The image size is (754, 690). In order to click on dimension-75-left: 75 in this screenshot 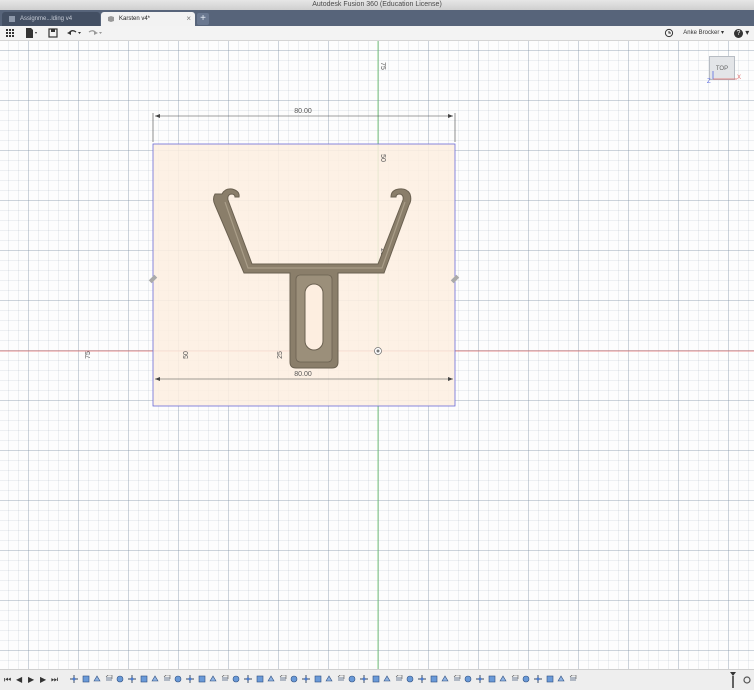, I will do `click(88, 355)`.